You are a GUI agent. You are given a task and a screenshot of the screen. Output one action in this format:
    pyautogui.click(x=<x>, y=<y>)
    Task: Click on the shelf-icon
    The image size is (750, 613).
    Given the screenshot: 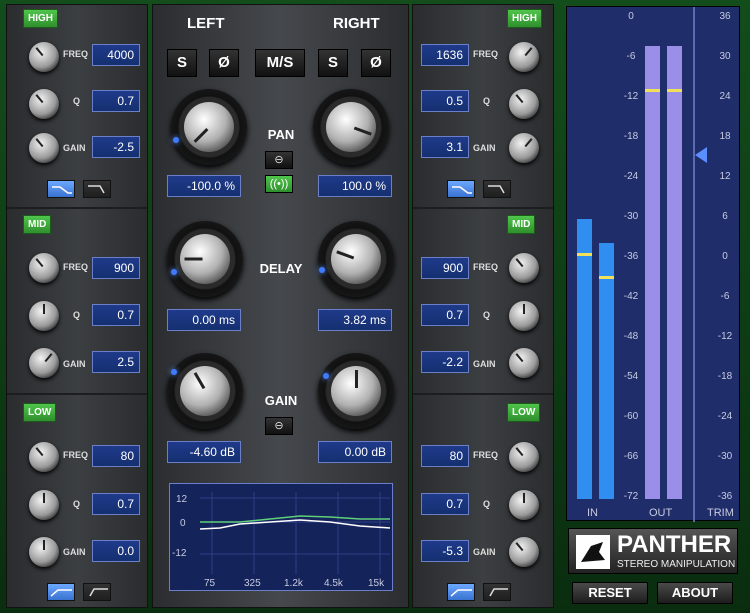 What is the action you would take?
    pyautogui.click(x=496, y=189)
    